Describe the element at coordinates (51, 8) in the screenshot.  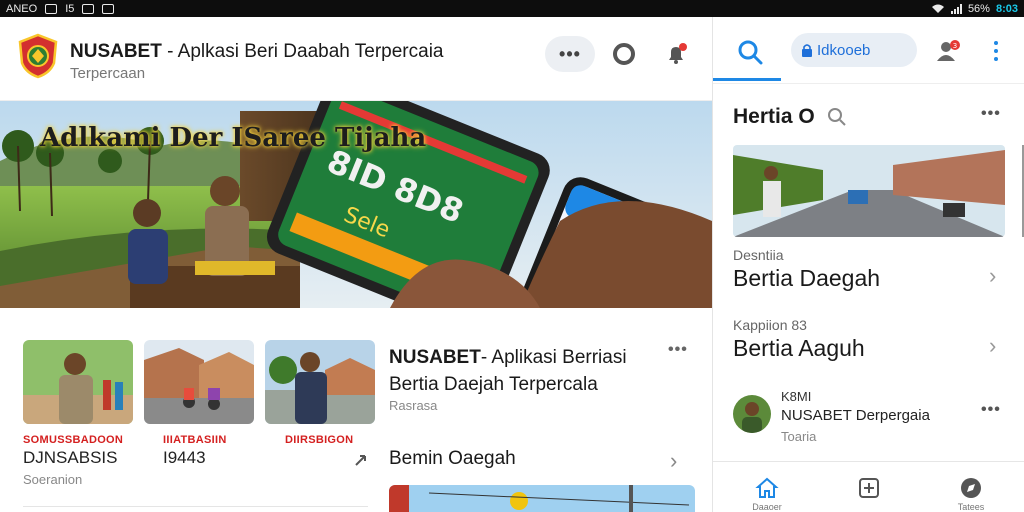
I see `sim-icon` at that location.